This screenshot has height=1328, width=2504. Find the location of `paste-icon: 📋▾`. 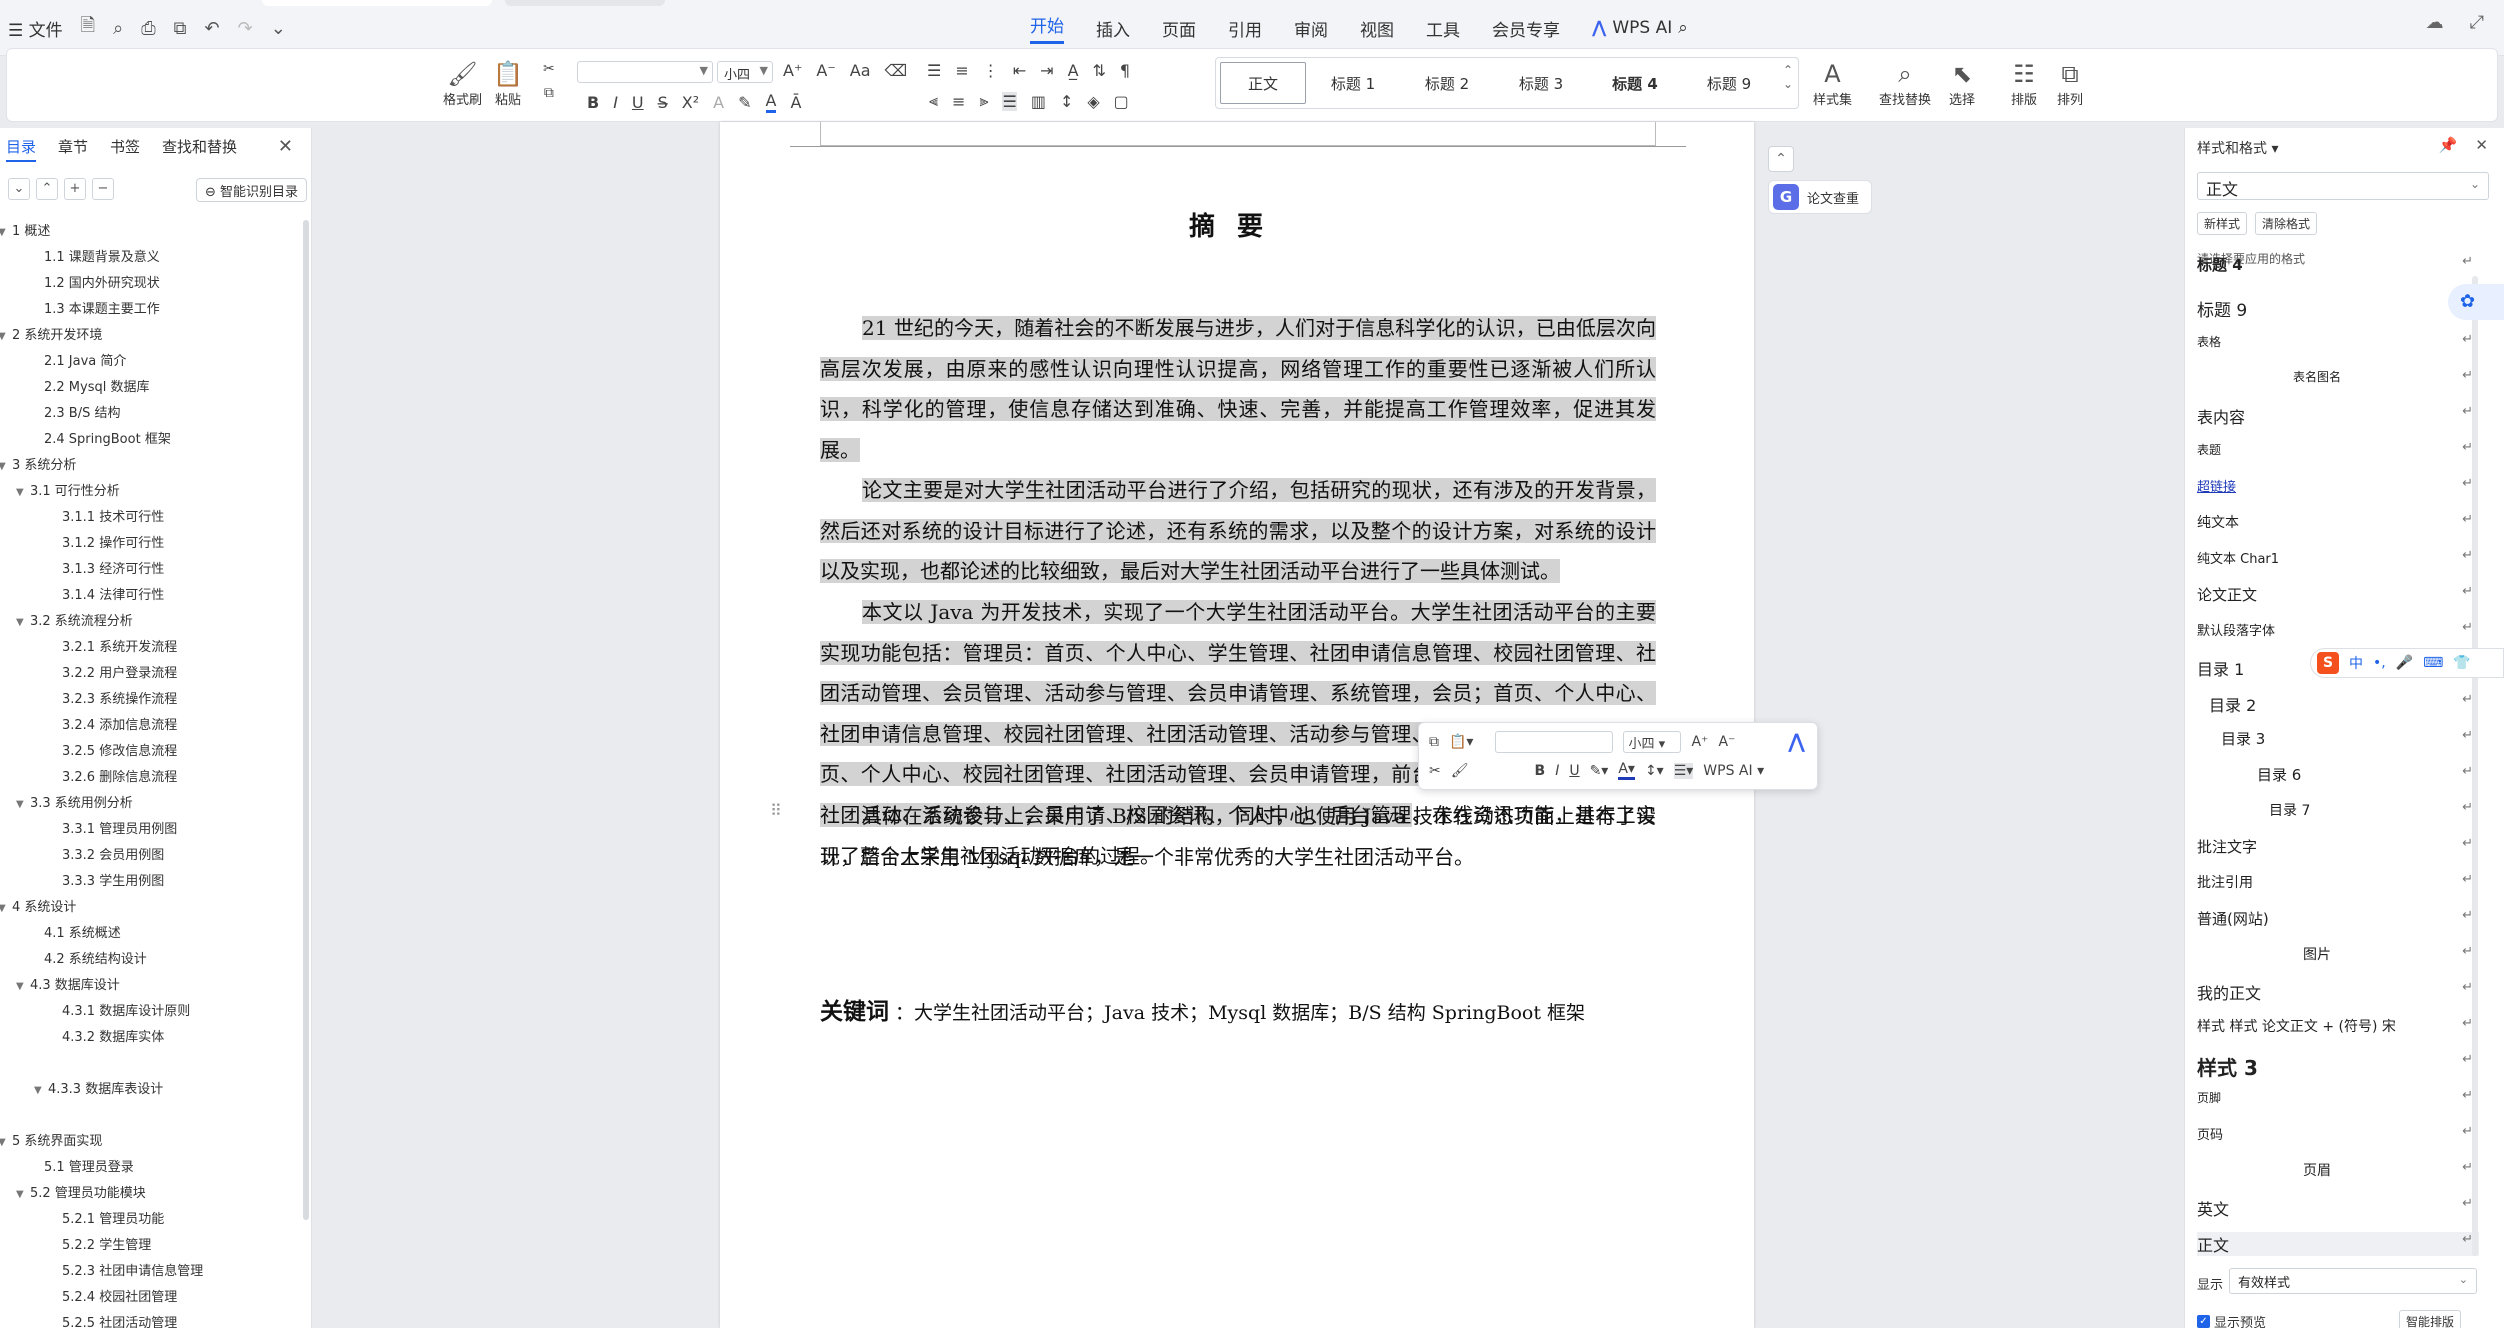

paste-icon: 📋▾ is located at coordinates (1461, 742).